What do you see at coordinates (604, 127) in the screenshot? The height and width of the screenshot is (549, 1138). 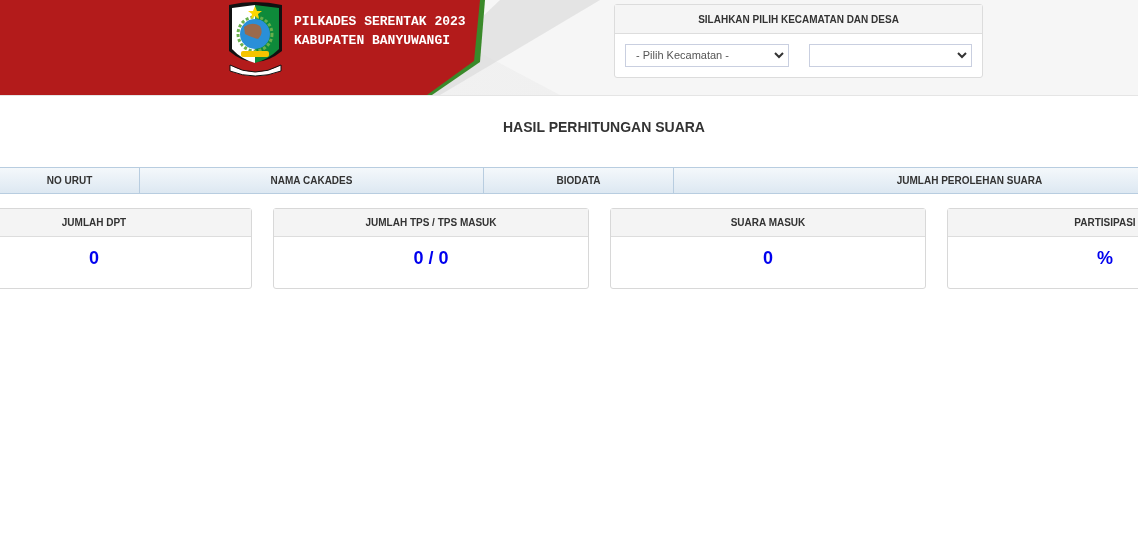 I see `section-title: HASIL PERHITUNGAN SUARA` at bounding box center [604, 127].